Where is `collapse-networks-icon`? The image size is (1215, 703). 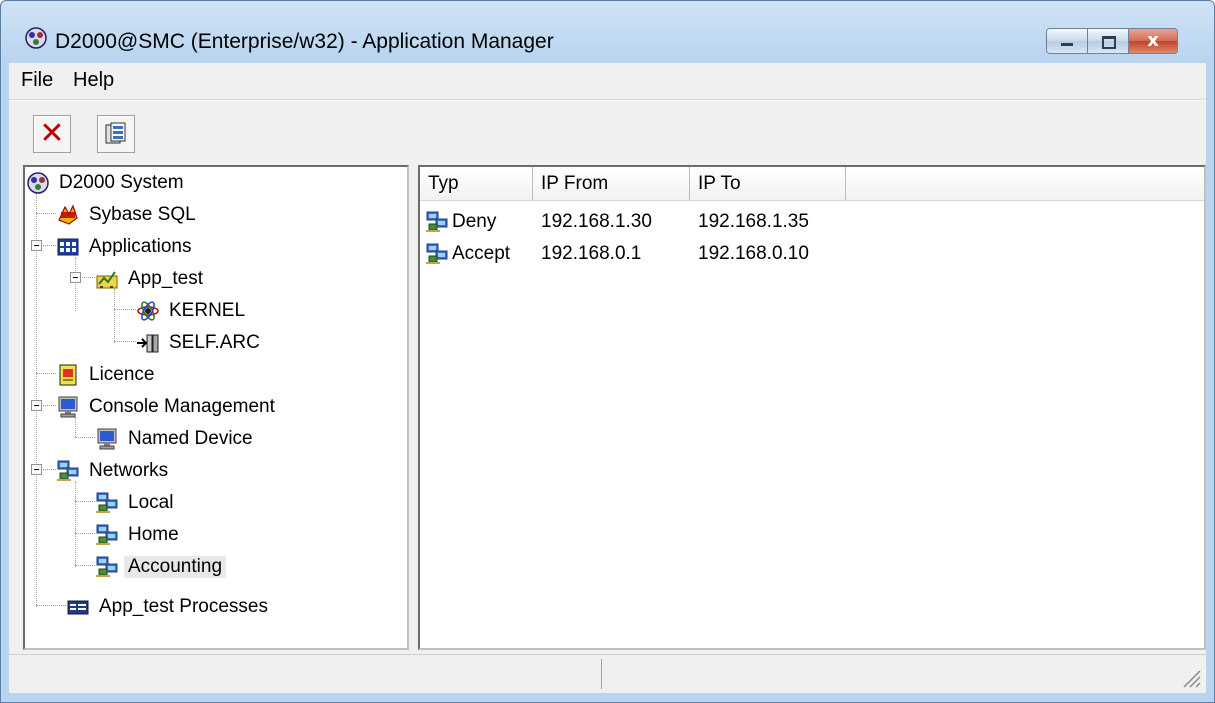
collapse-networks-icon is located at coordinates (36, 469).